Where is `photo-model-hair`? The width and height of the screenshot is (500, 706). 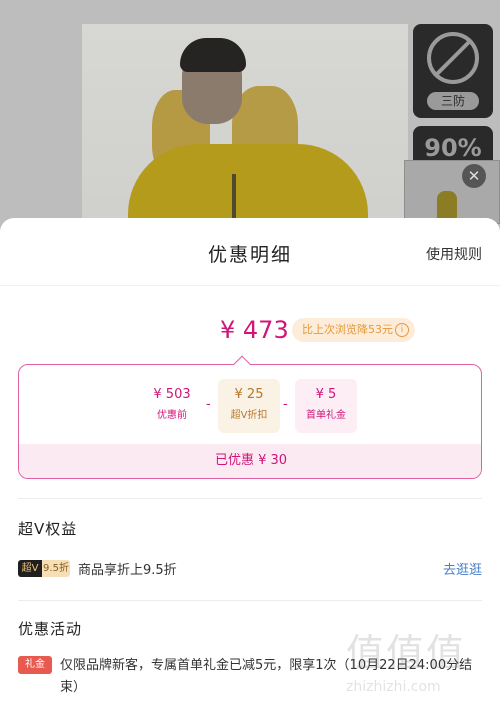
photo-model-hair is located at coordinates (213, 55).